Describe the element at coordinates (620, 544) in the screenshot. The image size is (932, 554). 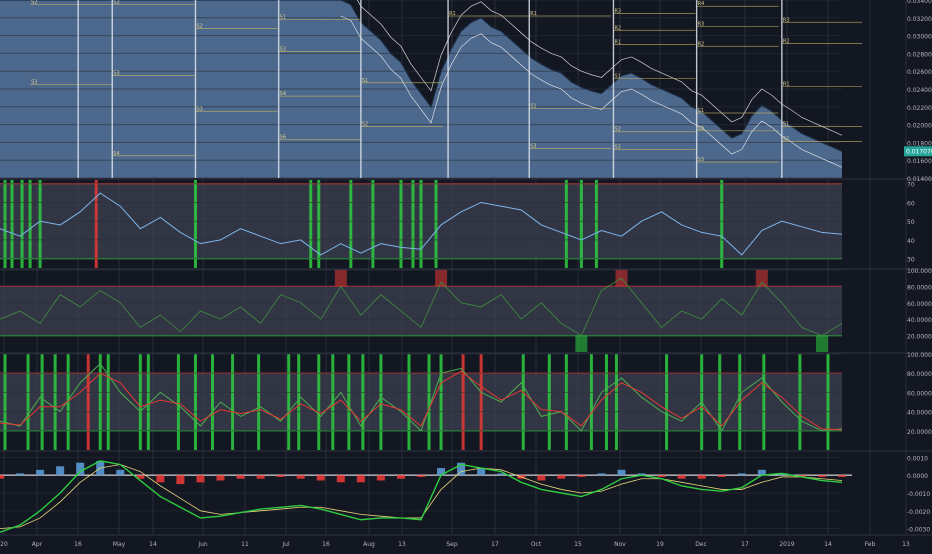
I see `x-tick-label: Nov` at that location.